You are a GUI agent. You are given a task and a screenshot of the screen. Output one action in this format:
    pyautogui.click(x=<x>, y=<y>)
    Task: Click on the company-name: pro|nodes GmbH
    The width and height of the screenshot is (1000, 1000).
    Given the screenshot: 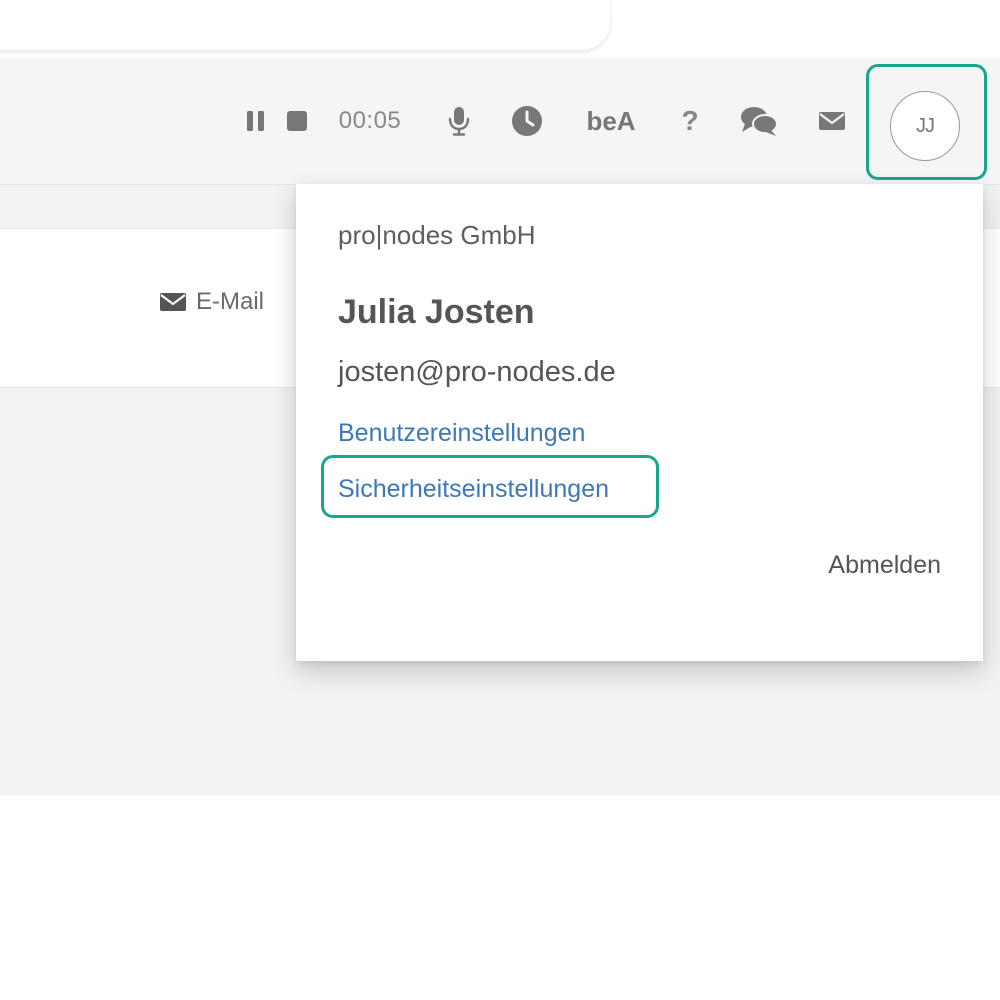 What is the action you would take?
    pyautogui.click(x=437, y=235)
    